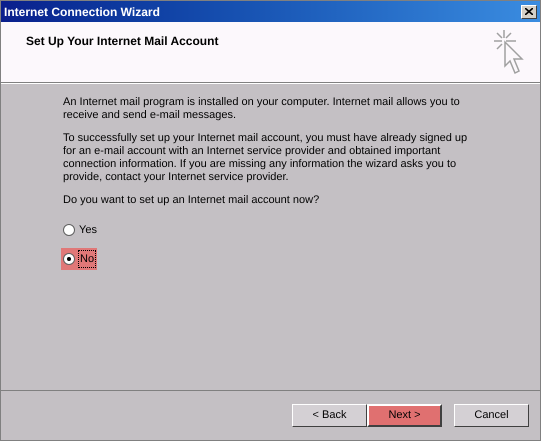  What do you see at coordinates (404, 415) in the screenshot?
I see `dialog-button: Next >` at bounding box center [404, 415].